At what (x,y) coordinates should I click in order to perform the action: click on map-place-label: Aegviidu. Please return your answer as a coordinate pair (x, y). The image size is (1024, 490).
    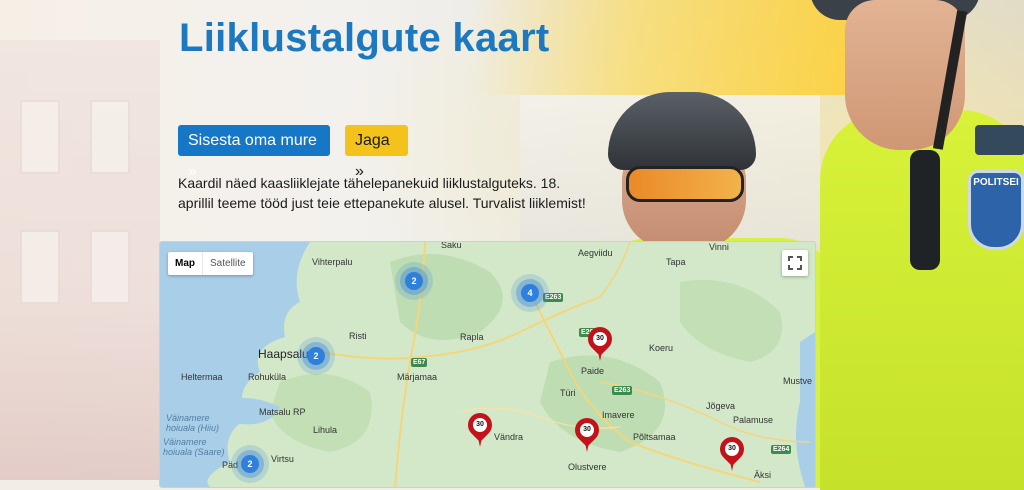
    Looking at the image, I should click on (595, 253).